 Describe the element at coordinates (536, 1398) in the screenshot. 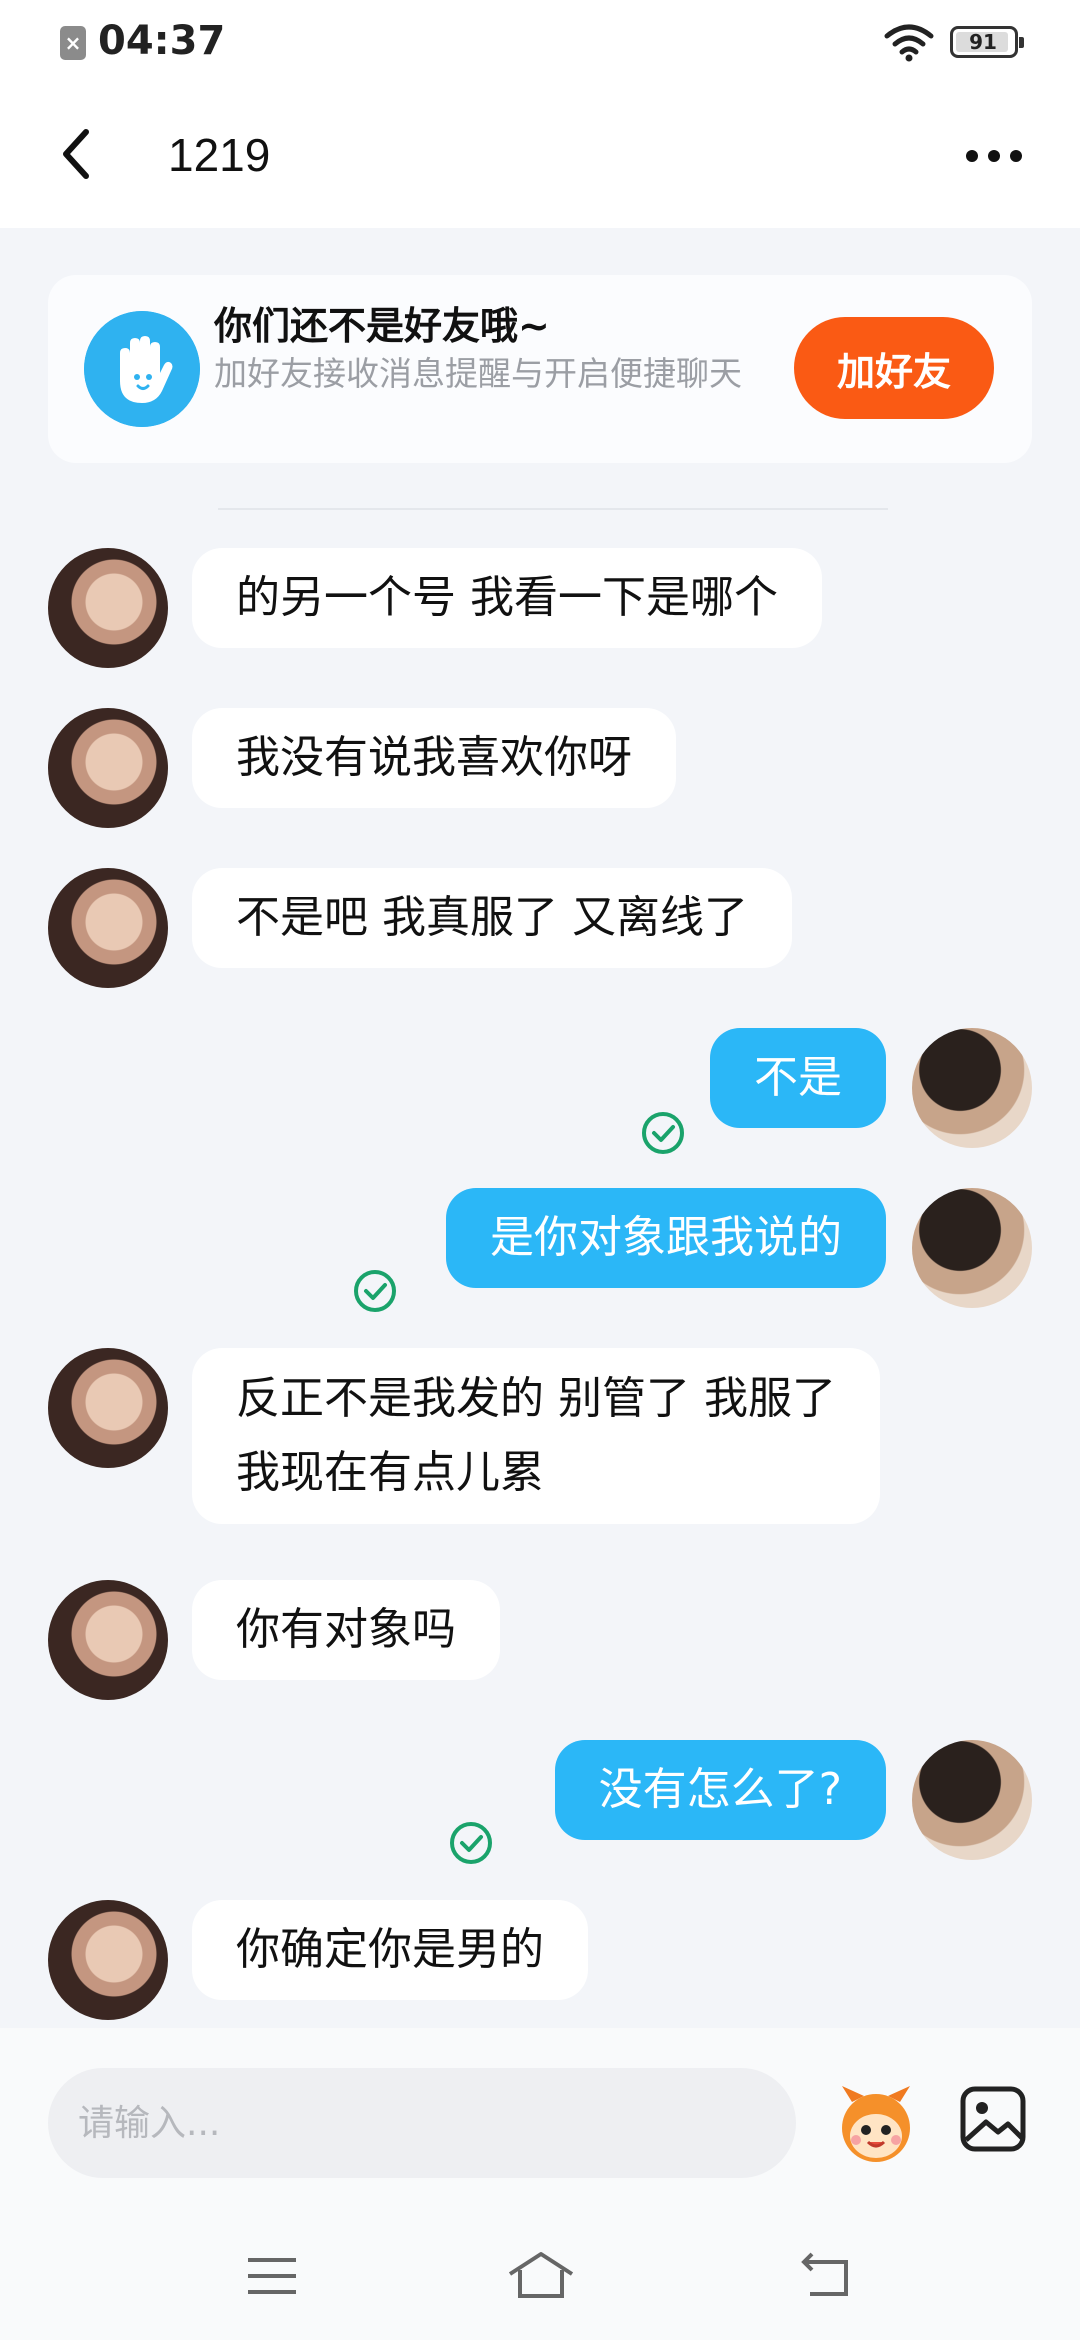

I see `message-line: 反正不是我发的 别管了 我服了` at that location.